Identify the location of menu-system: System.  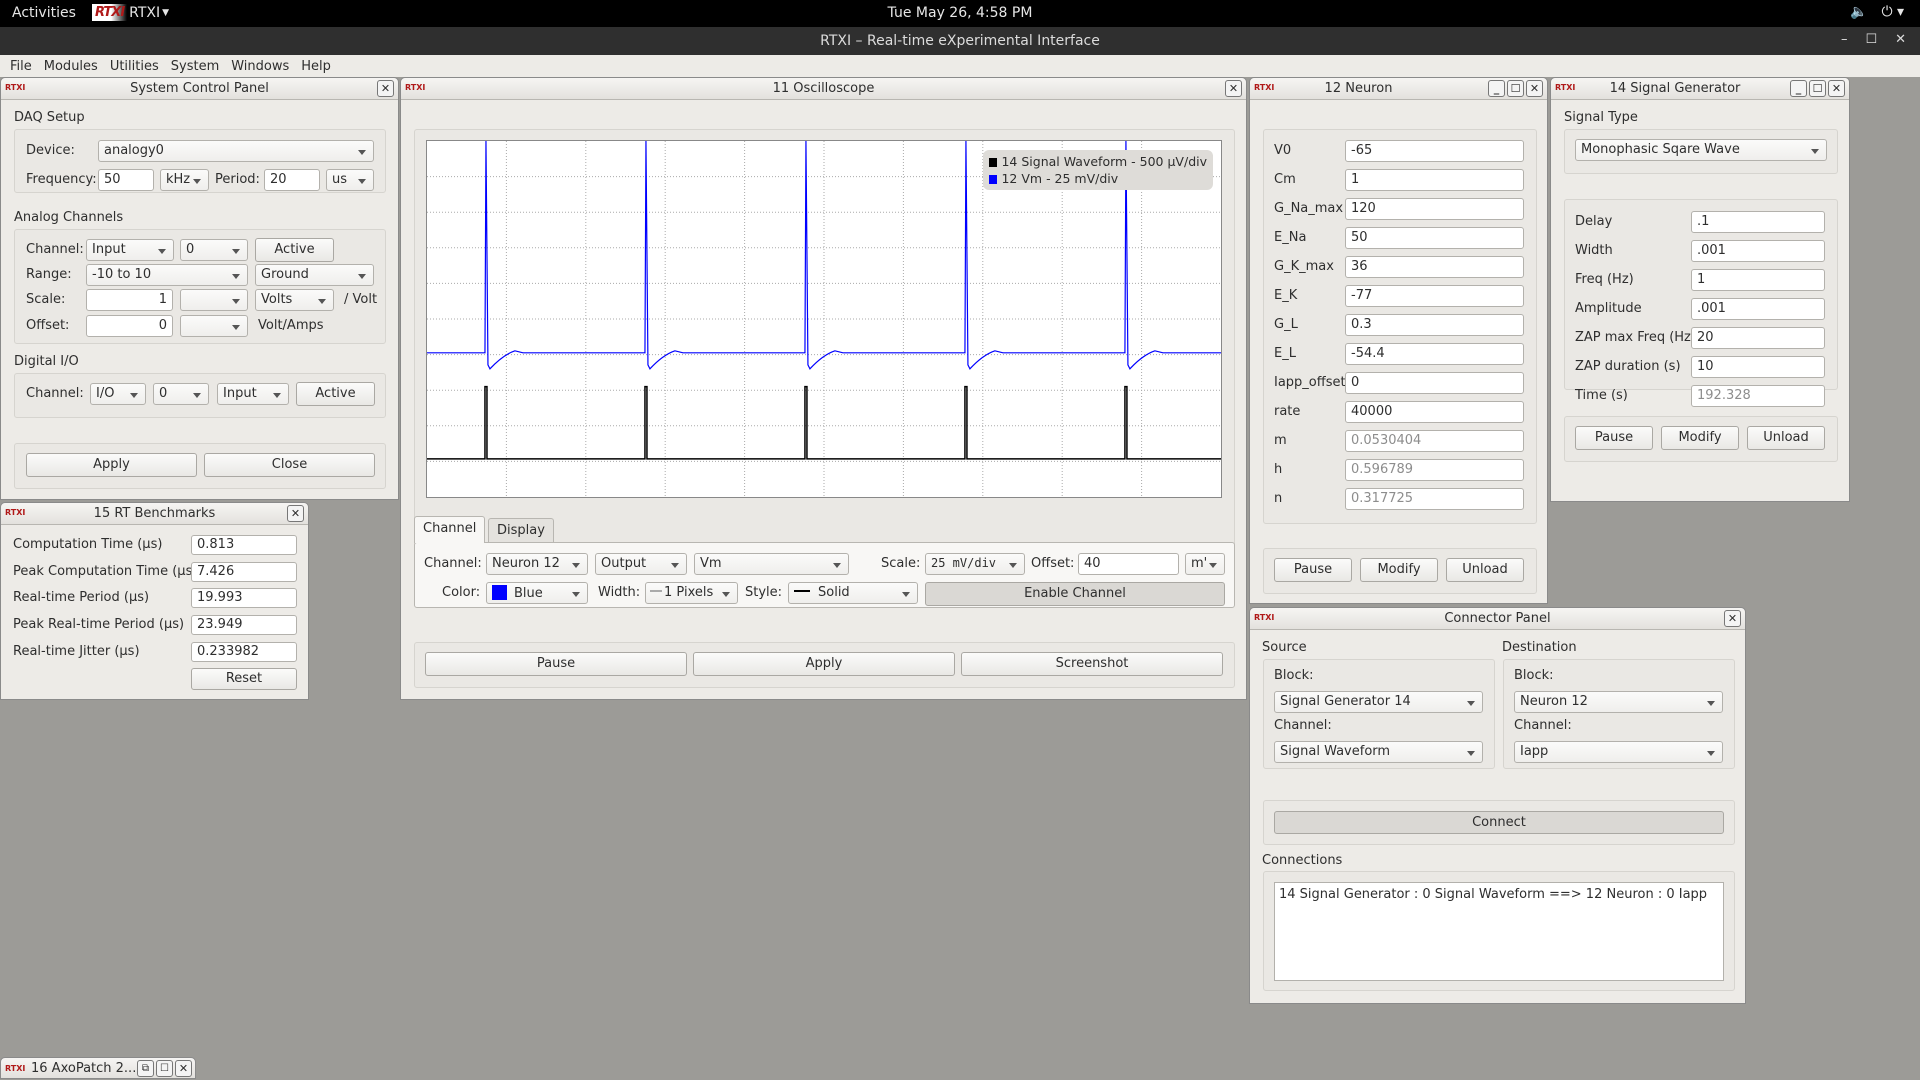
(195, 66).